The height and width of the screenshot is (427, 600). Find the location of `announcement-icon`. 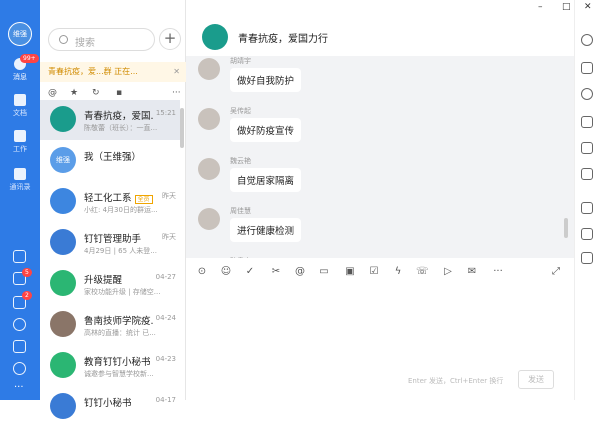

announcement-icon is located at coordinates (587, 148).